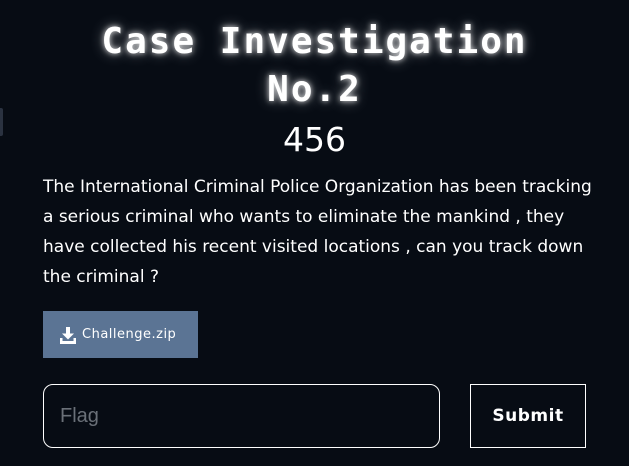  Describe the element at coordinates (129, 334) in the screenshot. I see `download-attachment-label: Challenge.zip` at that location.